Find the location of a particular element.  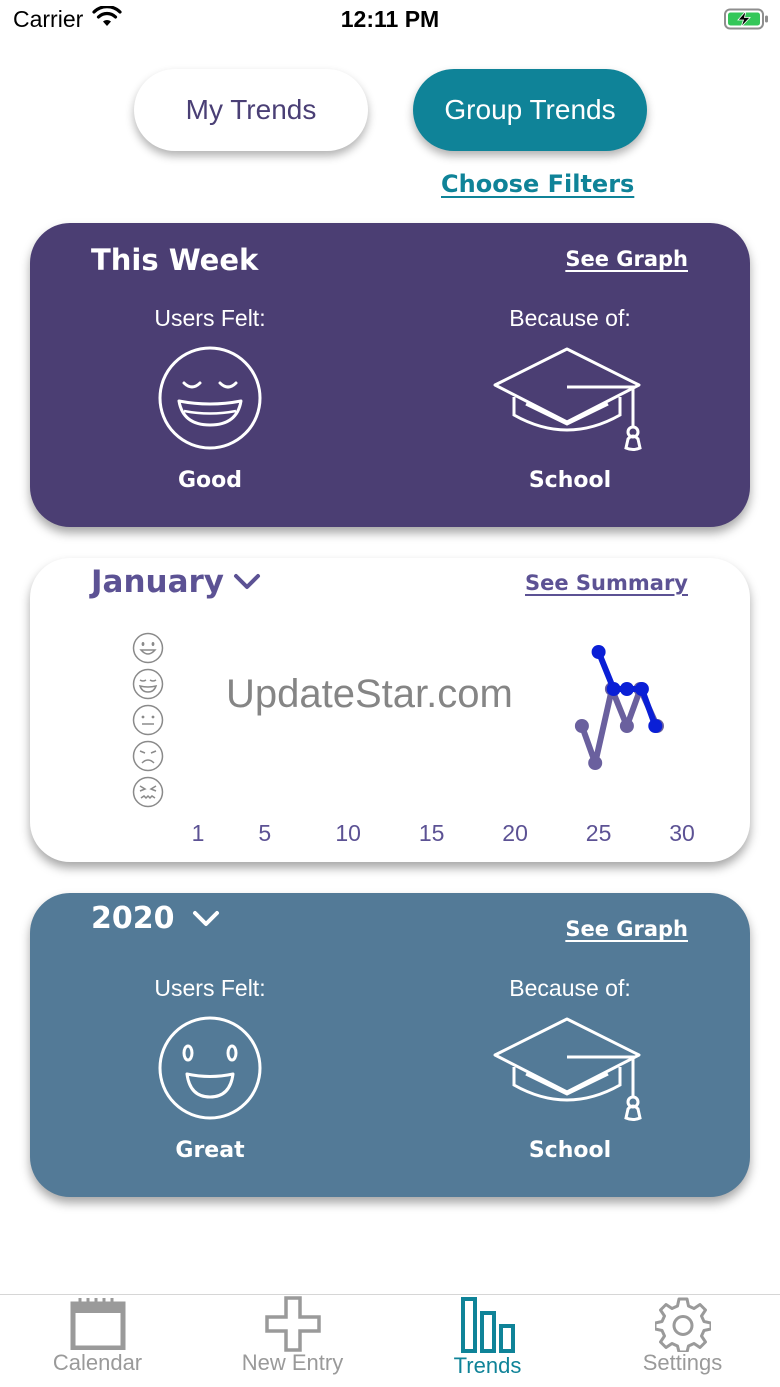

status-bar: Carrier 12:11 PM is located at coordinates (390, 20).